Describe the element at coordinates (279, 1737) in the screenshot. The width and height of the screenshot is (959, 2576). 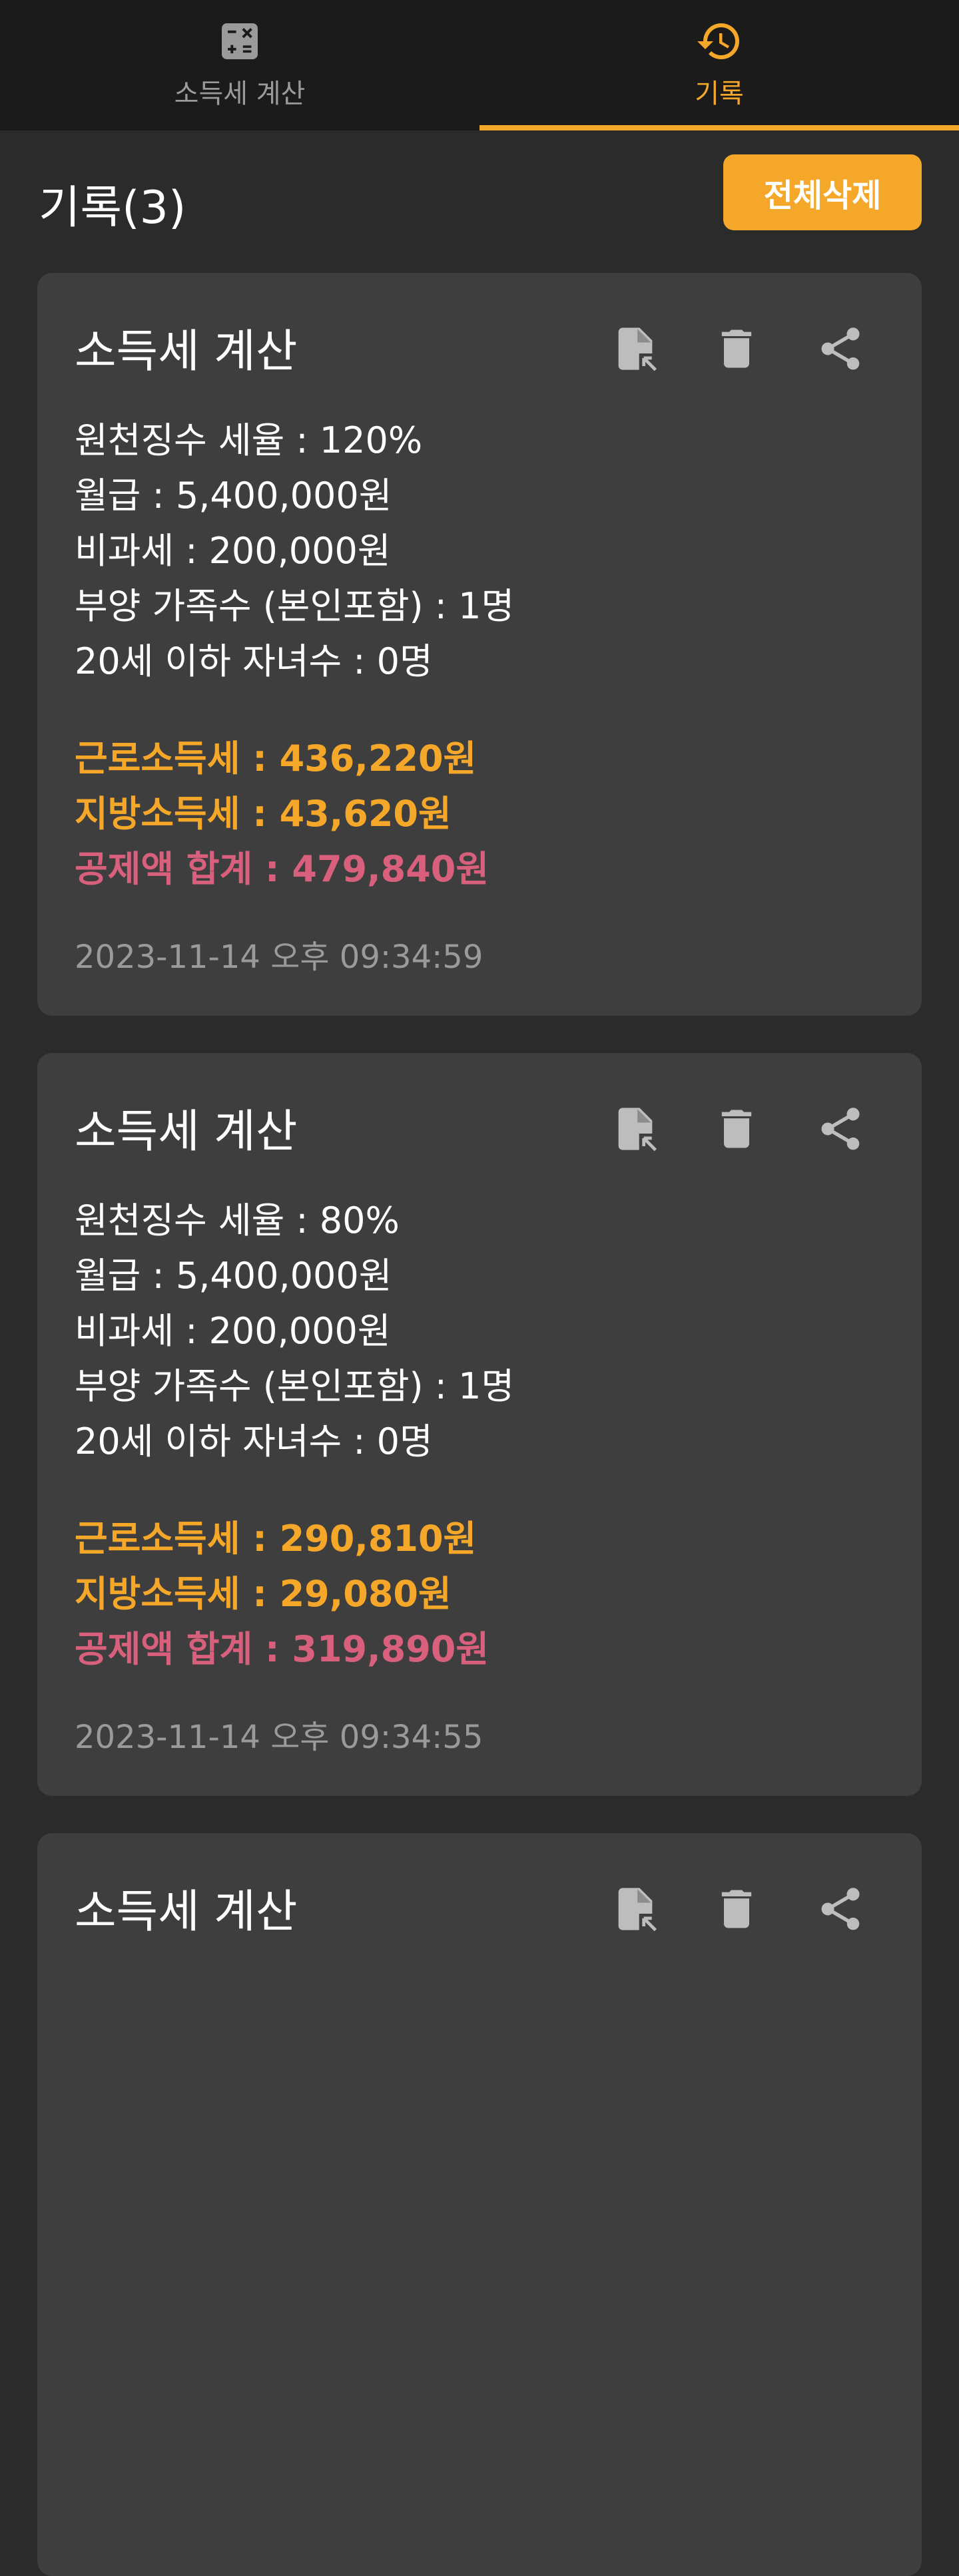
I see `record-timestamp: 2023-11-14 오후 09:34:55` at that location.